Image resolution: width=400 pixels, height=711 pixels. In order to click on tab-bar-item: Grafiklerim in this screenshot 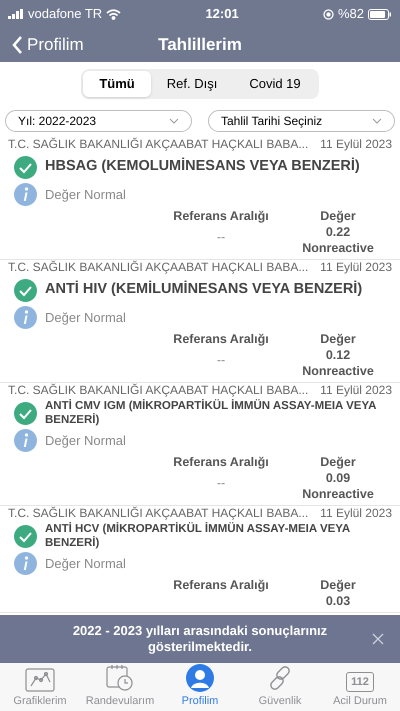, I will do `click(40, 687)`.